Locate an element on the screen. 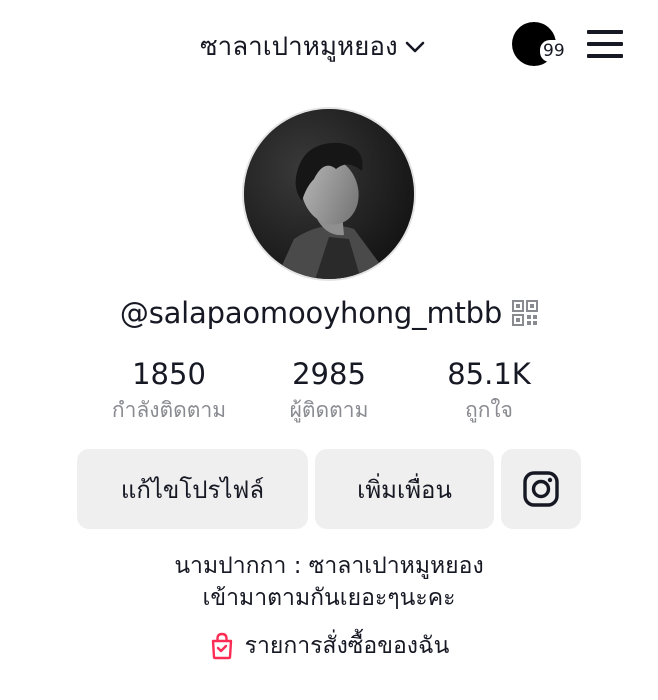 The image size is (658, 700). username-row: @salapaomooyhong_mtbb is located at coordinates (329, 313).